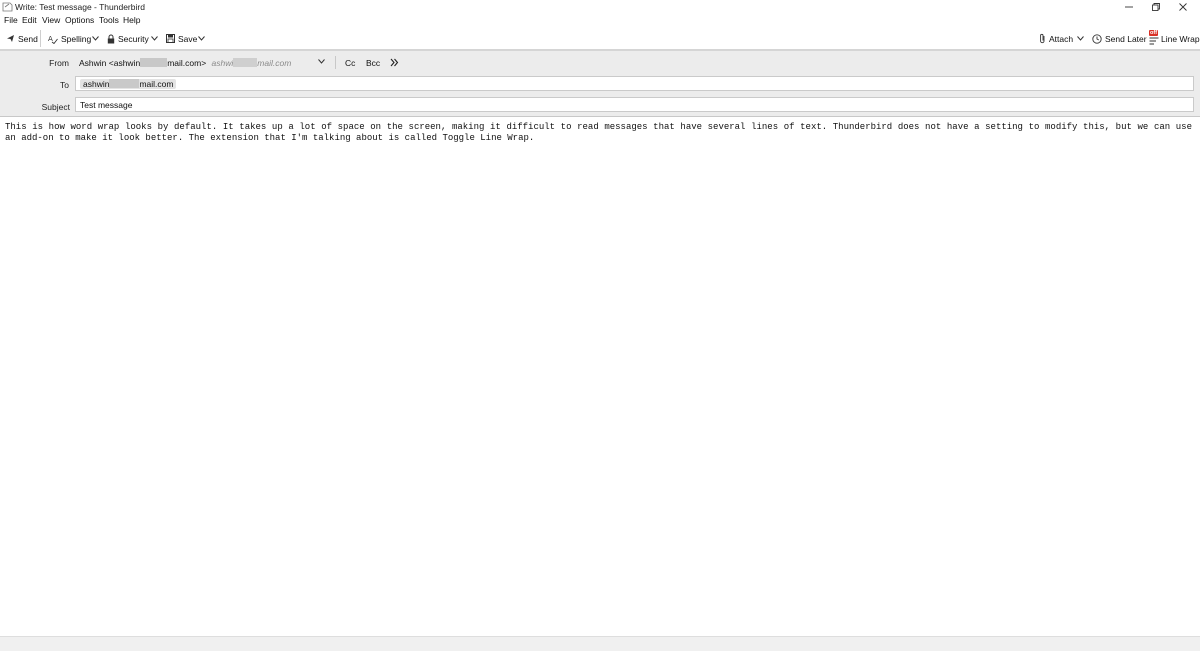  Describe the element at coordinates (106, 105) in the screenshot. I see `subject-value: Test message` at that location.